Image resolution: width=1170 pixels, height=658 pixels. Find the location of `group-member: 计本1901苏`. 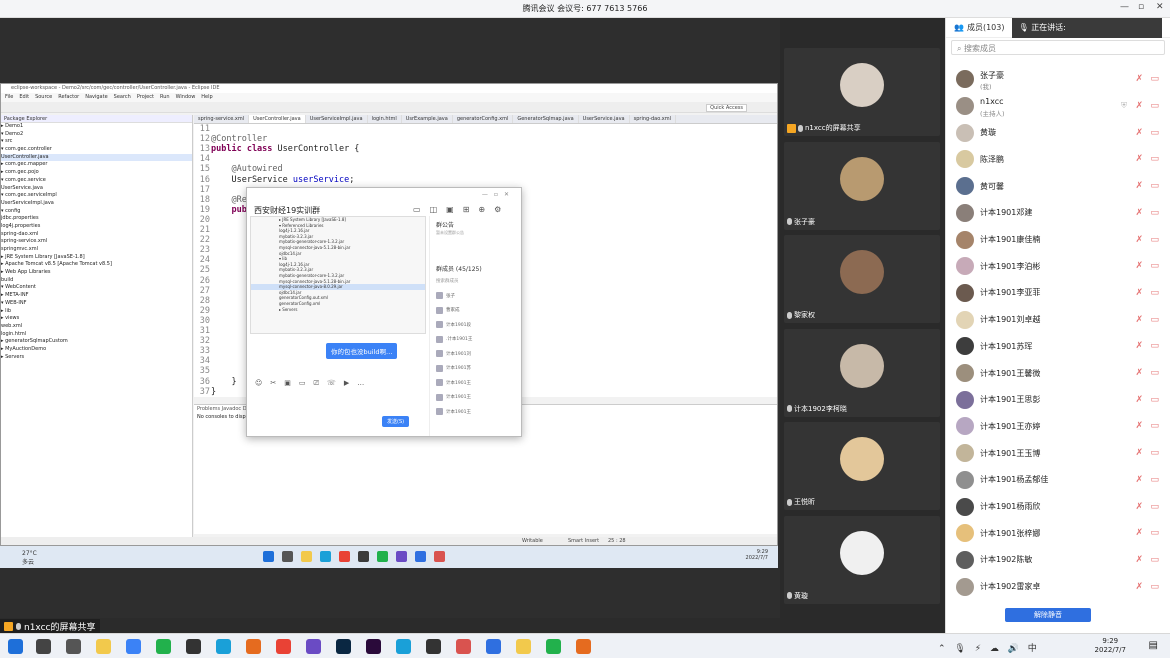

group-member: 计本1901苏 is located at coordinates (453, 368).